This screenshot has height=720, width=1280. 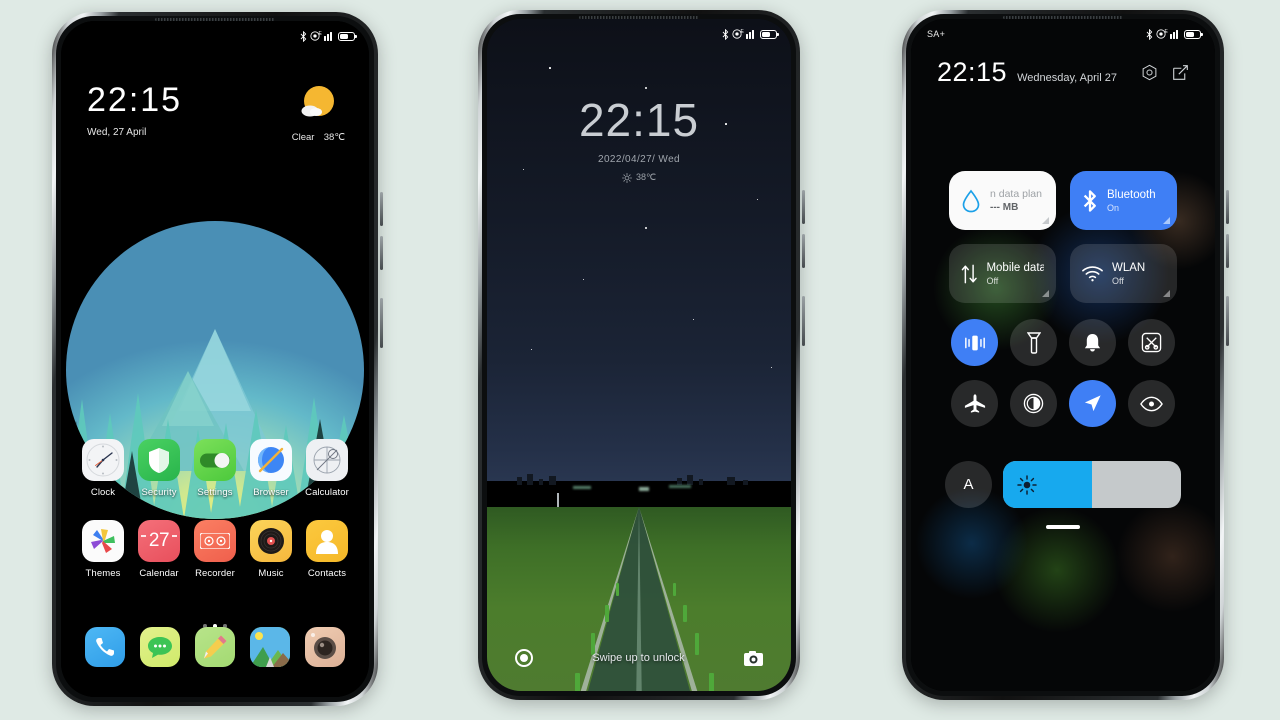 What do you see at coordinates (646, 177) in the screenshot?
I see `lock-temperature: 38℃` at bounding box center [646, 177].